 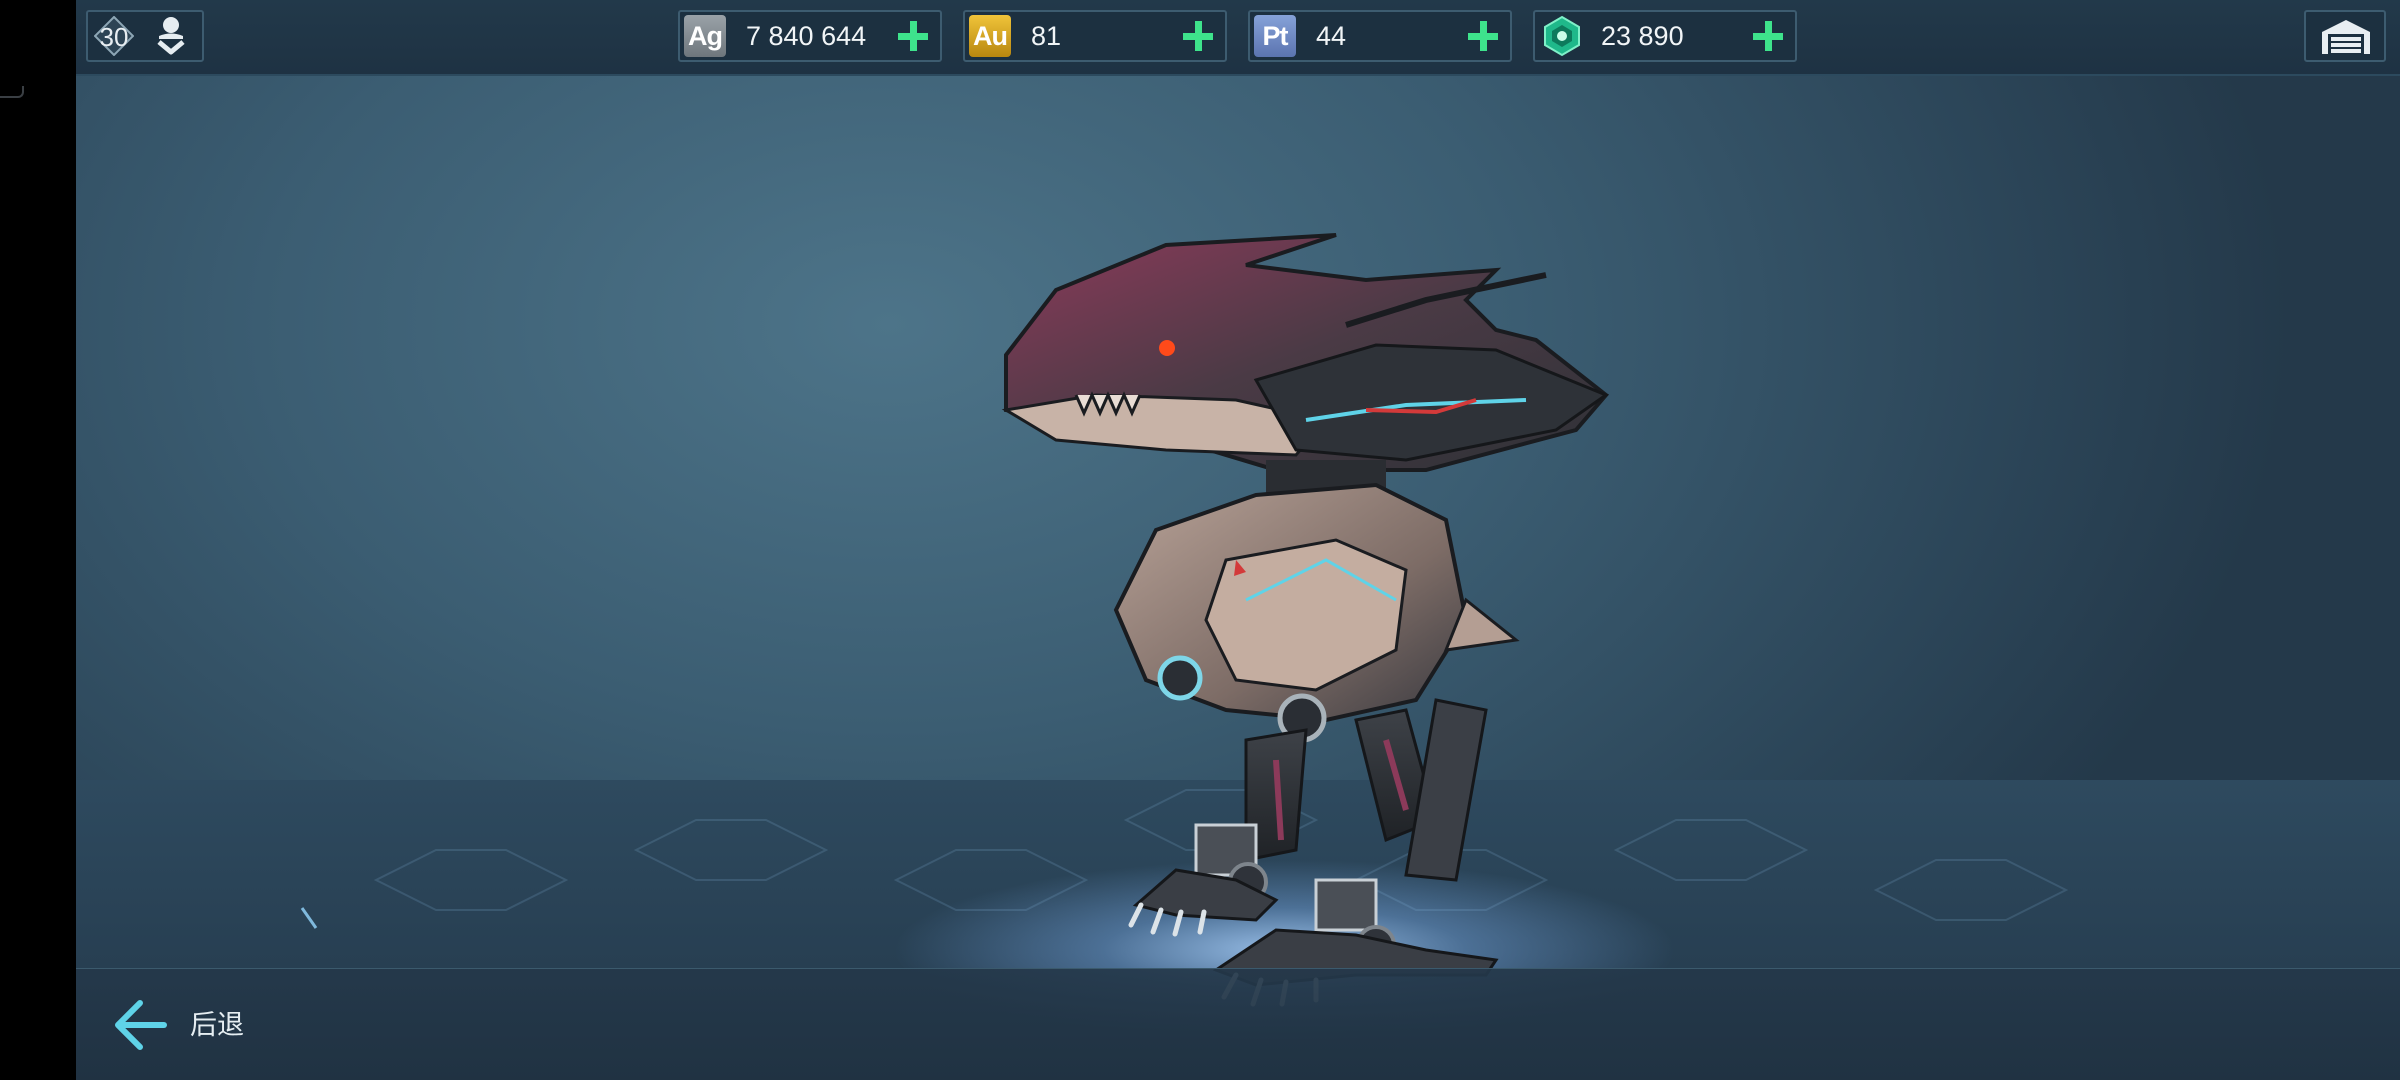 I want to click on player-level-button: 30, so click(x=145, y=36).